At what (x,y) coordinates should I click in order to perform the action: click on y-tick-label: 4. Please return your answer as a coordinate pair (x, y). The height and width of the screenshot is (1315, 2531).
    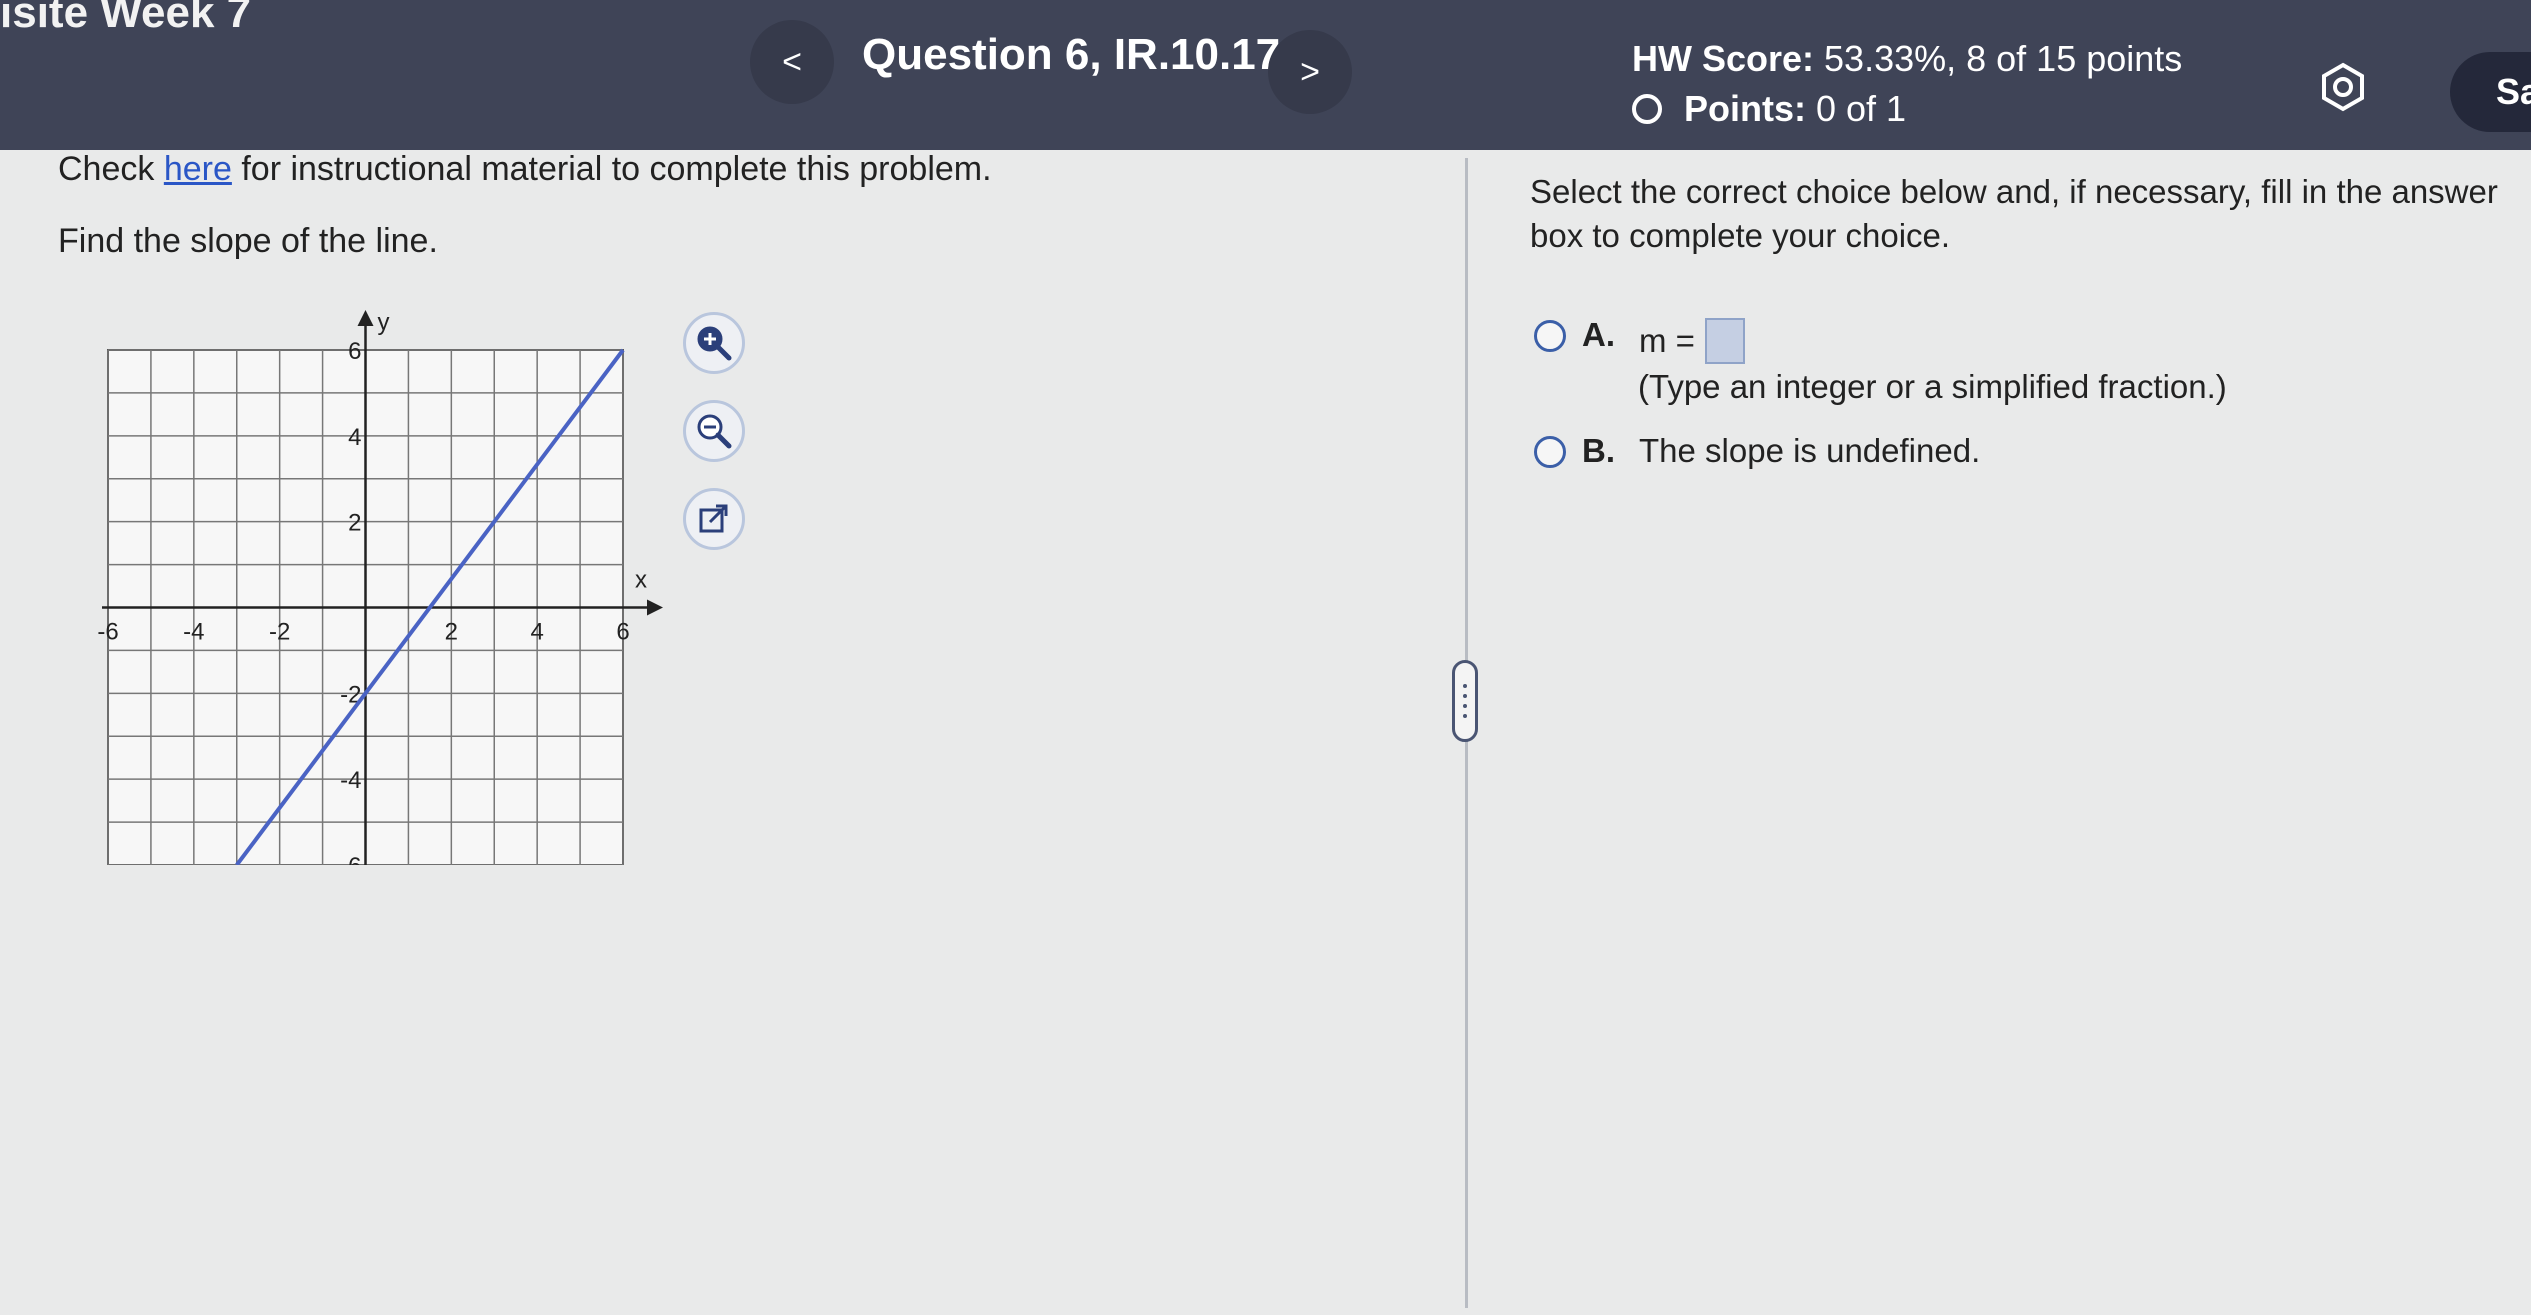
    Looking at the image, I should click on (354, 437).